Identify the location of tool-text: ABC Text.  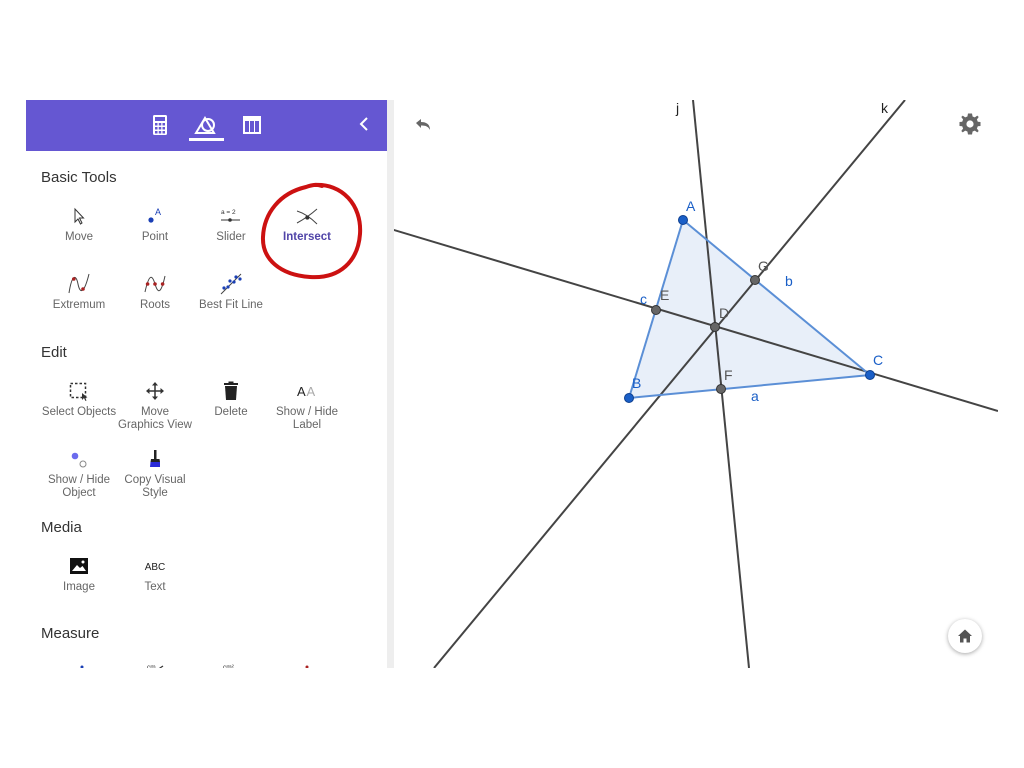
(155, 573).